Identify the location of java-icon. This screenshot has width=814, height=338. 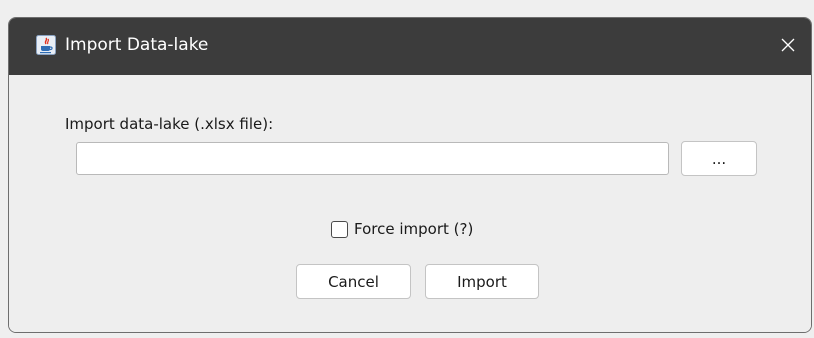
(46, 45).